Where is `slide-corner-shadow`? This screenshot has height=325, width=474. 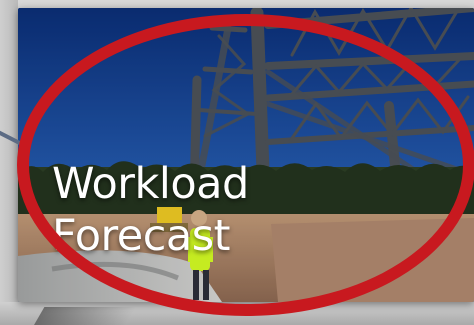
slide-corner-shadow is located at coordinates (85, 316).